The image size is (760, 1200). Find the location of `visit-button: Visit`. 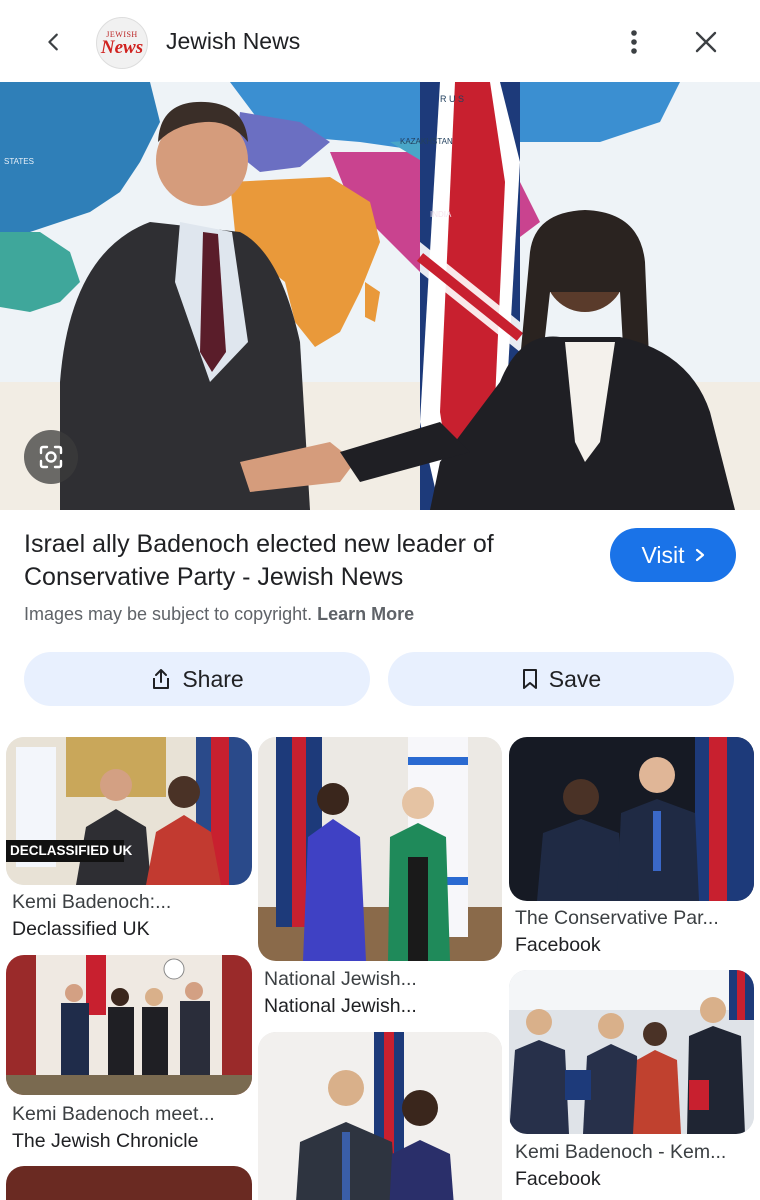

visit-button: Visit is located at coordinates (673, 555).